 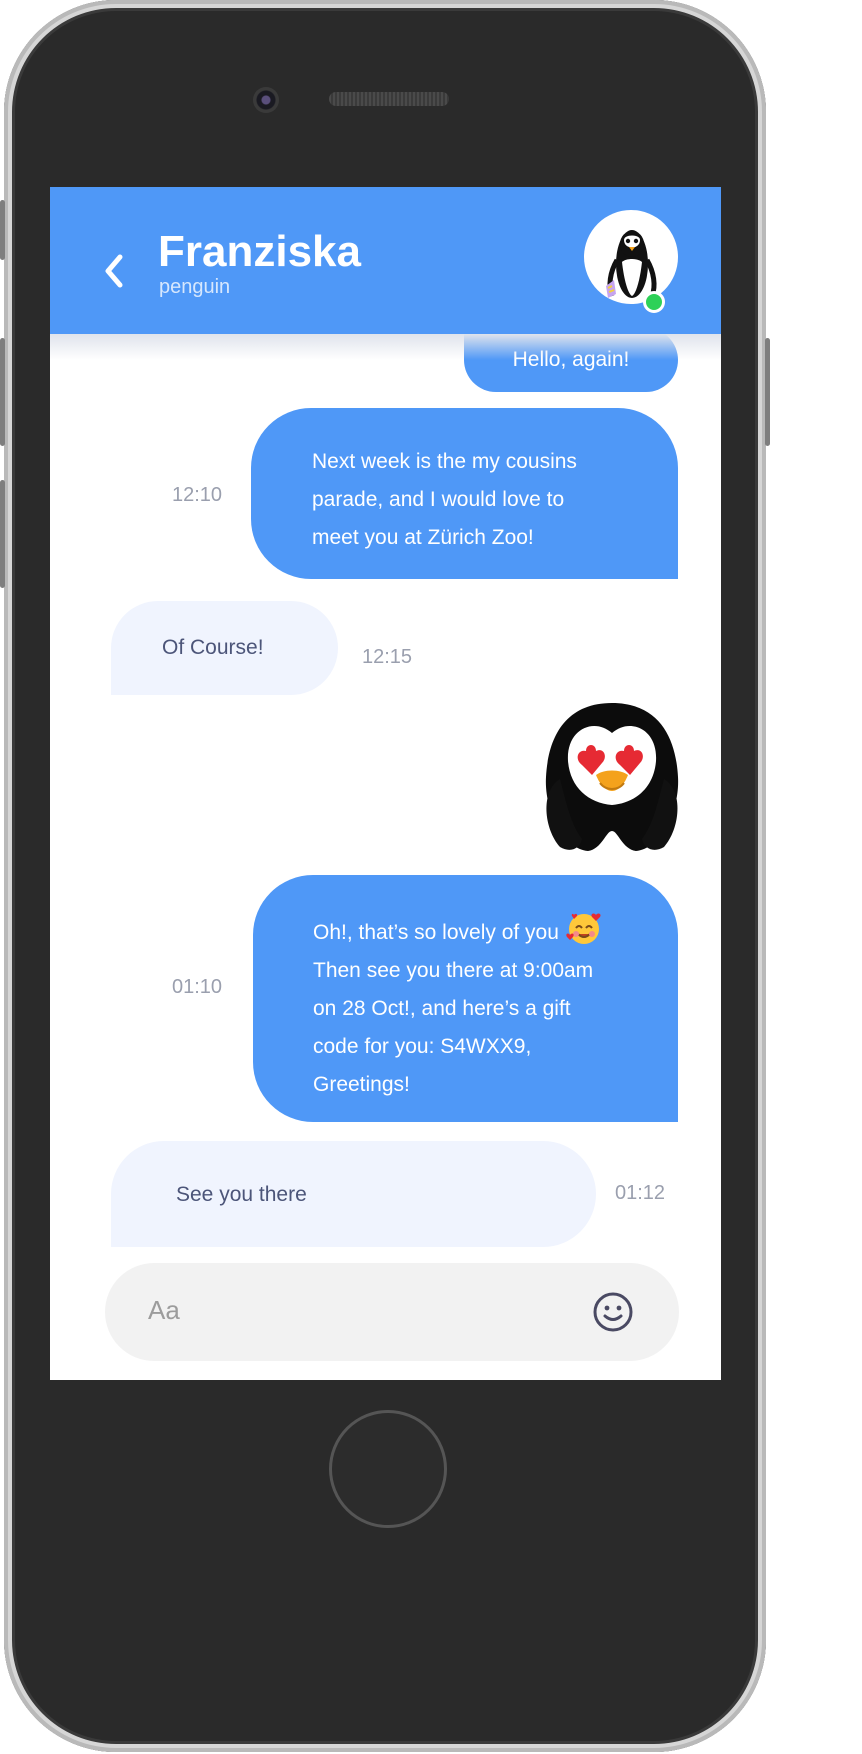 What do you see at coordinates (442, 1008) in the screenshot?
I see `message-text-line: on 28 Oct!, and here’s a gift` at bounding box center [442, 1008].